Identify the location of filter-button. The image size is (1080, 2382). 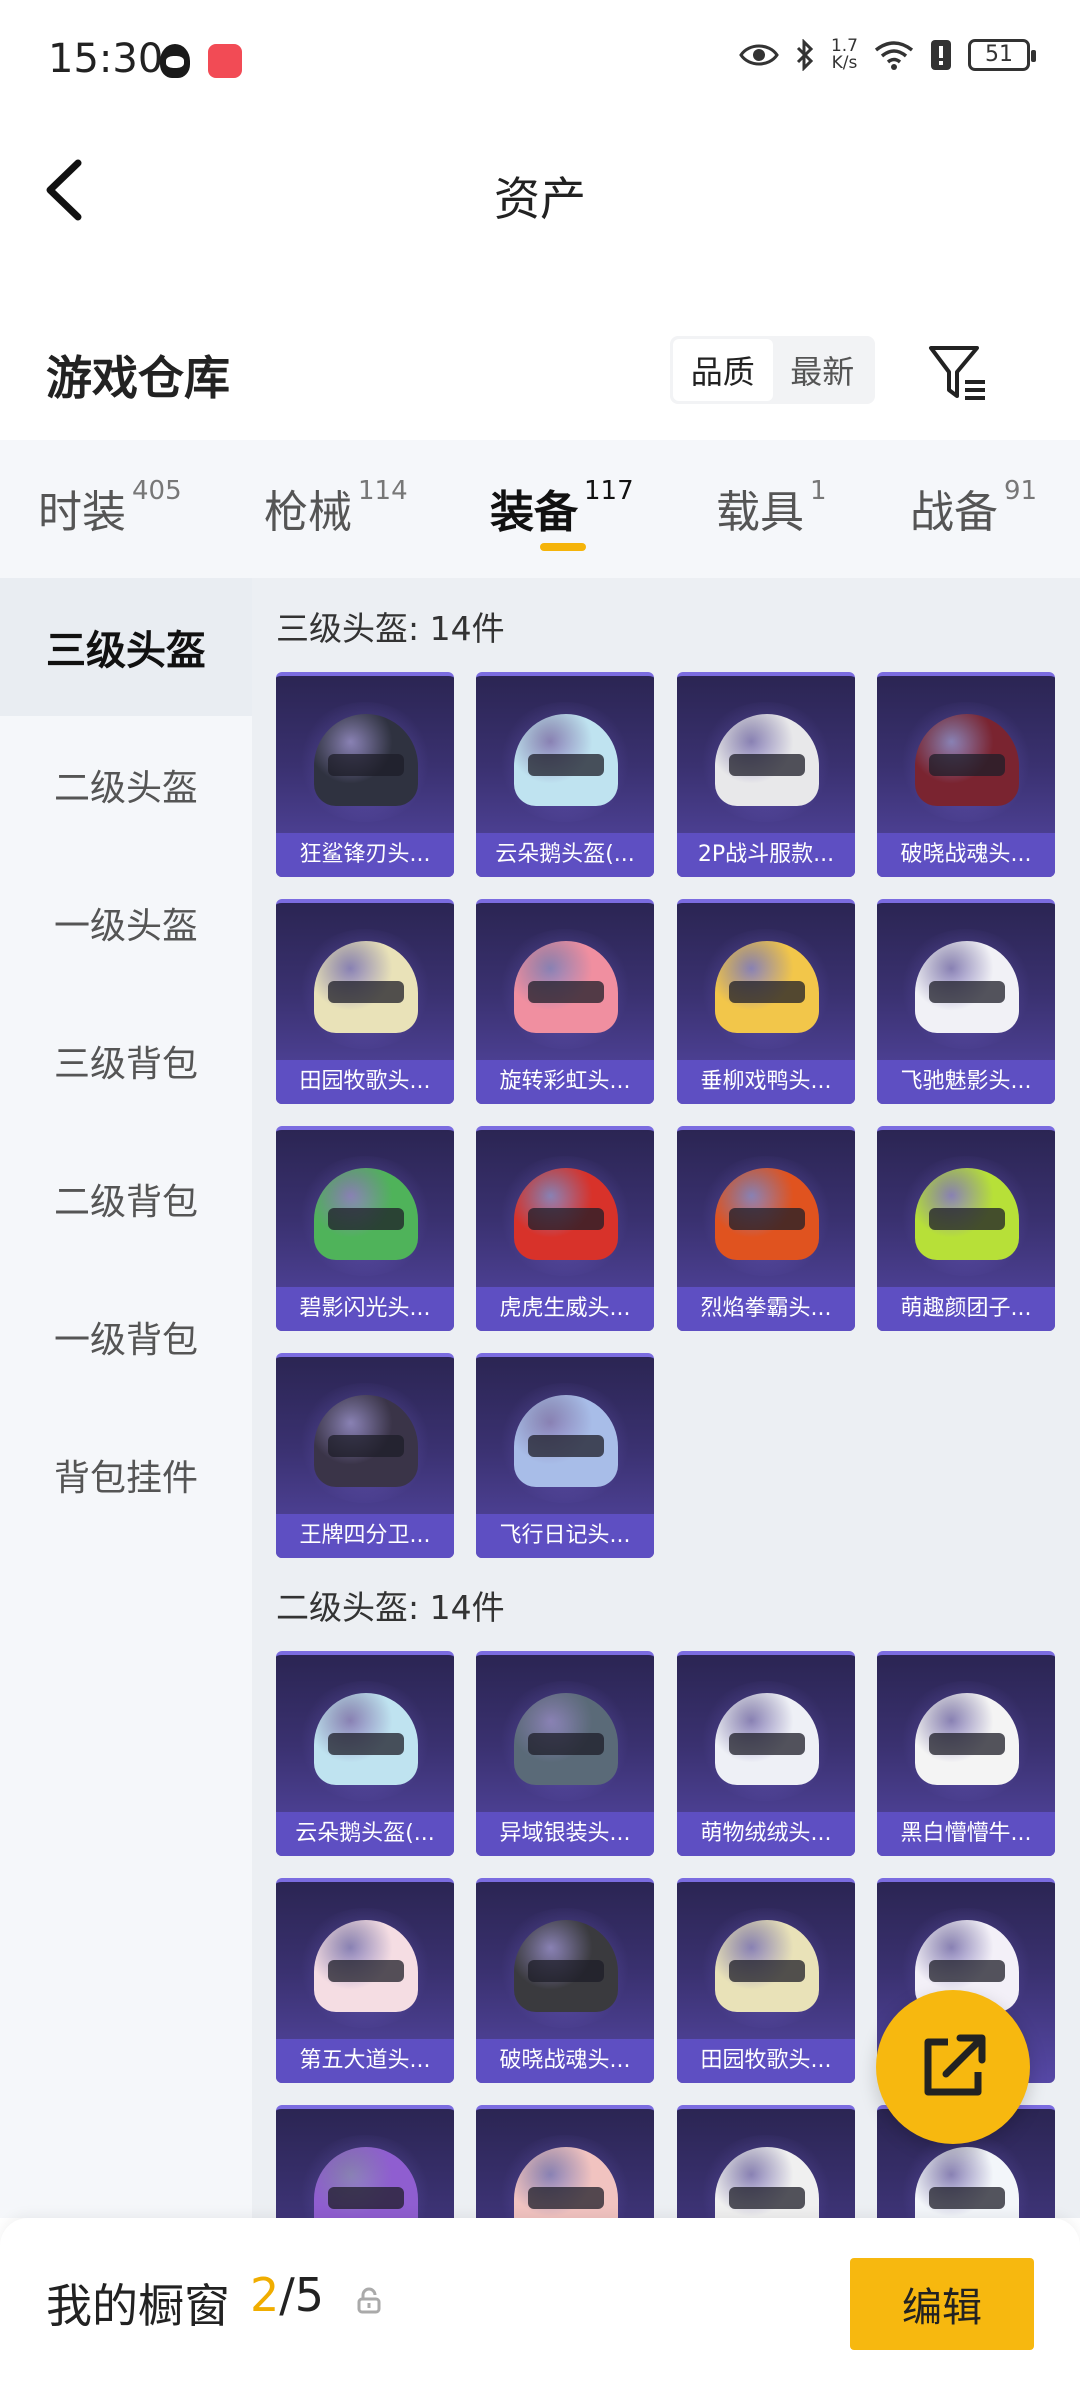
(958, 373).